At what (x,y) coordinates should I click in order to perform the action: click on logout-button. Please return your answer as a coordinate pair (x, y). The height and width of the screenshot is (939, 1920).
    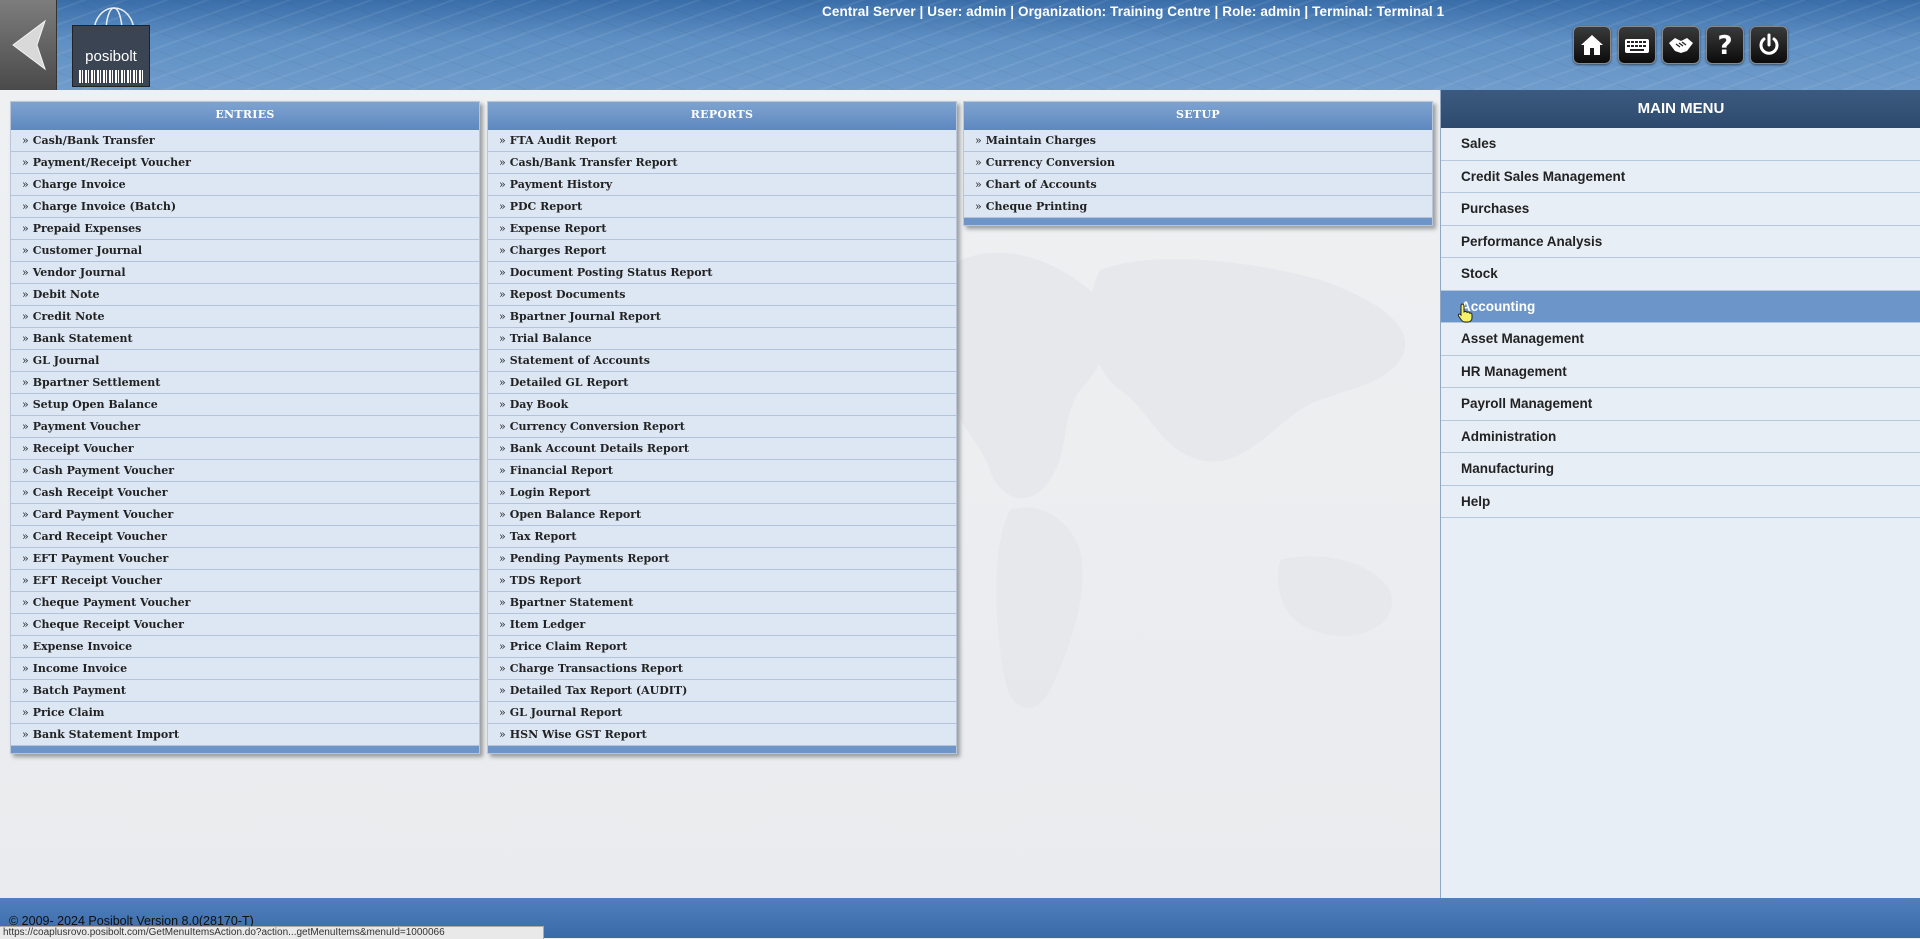
    Looking at the image, I should click on (1769, 45).